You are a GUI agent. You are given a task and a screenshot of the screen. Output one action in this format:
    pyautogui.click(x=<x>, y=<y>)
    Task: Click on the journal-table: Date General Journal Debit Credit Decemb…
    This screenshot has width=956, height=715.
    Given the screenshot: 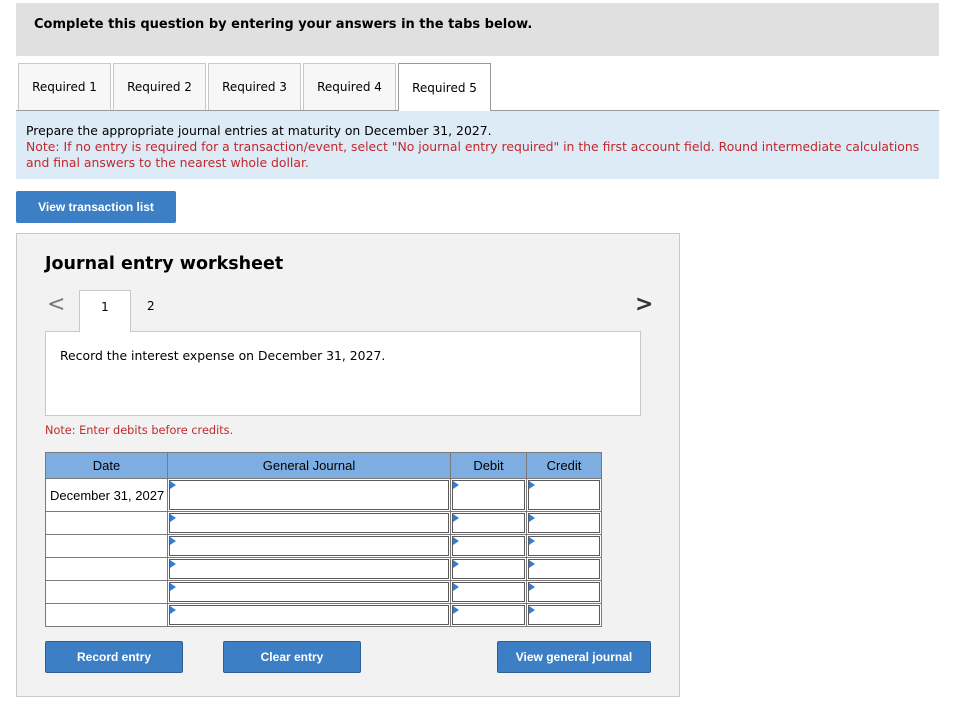 What is the action you would take?
    pyautogui.click(x=323, y=539)
    